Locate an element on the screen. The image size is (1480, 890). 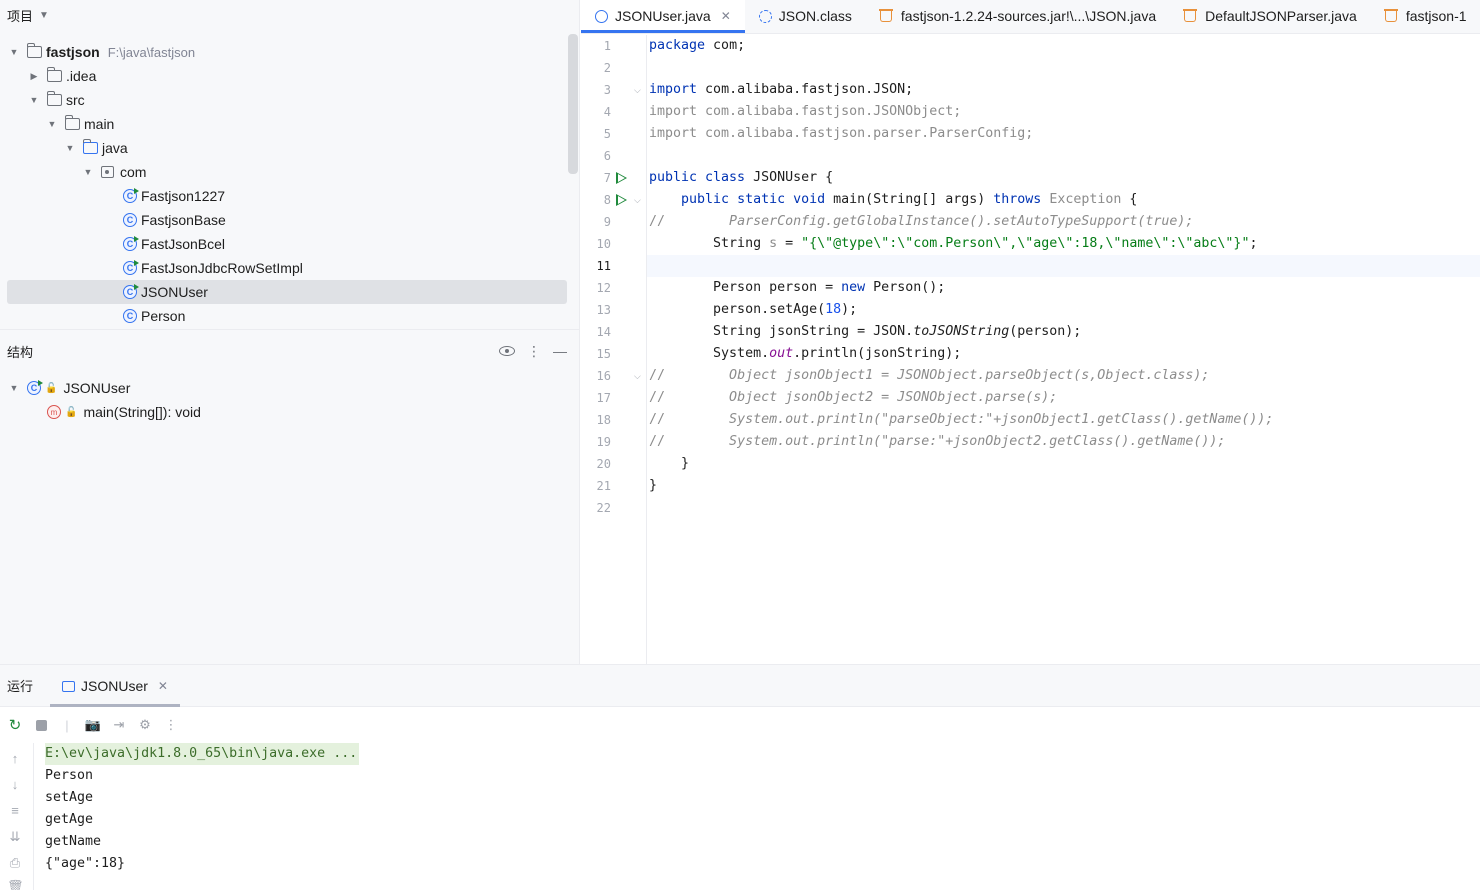
tab-fastjson-truncated: fastjson-1 is located at coordinates (1425, 16).